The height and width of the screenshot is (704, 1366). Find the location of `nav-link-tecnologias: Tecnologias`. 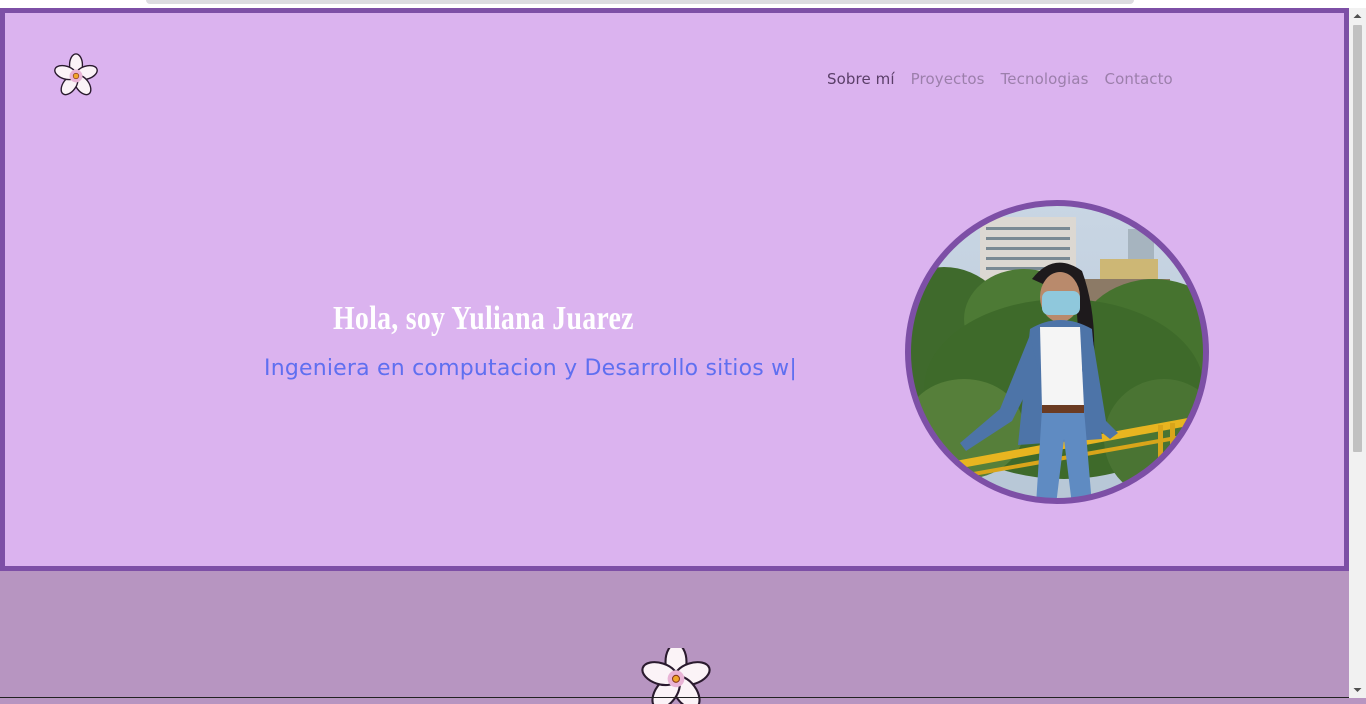

nav-link-tecnologias: Tecnologias is located at coordinates (1045, 79).